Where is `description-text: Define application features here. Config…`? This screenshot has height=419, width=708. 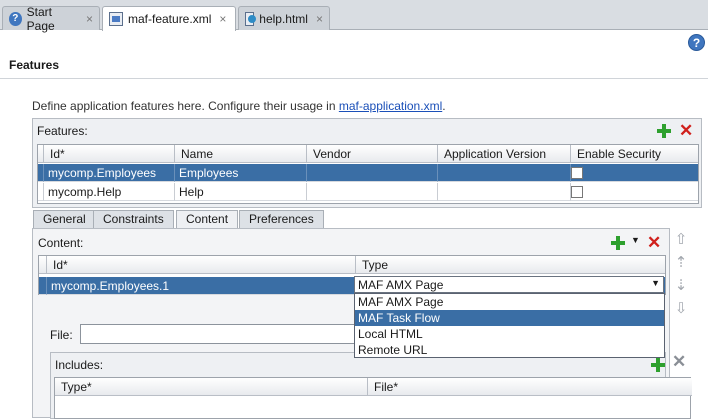 description-text: Define application features here. Config… is located at coordinates (185, 106).